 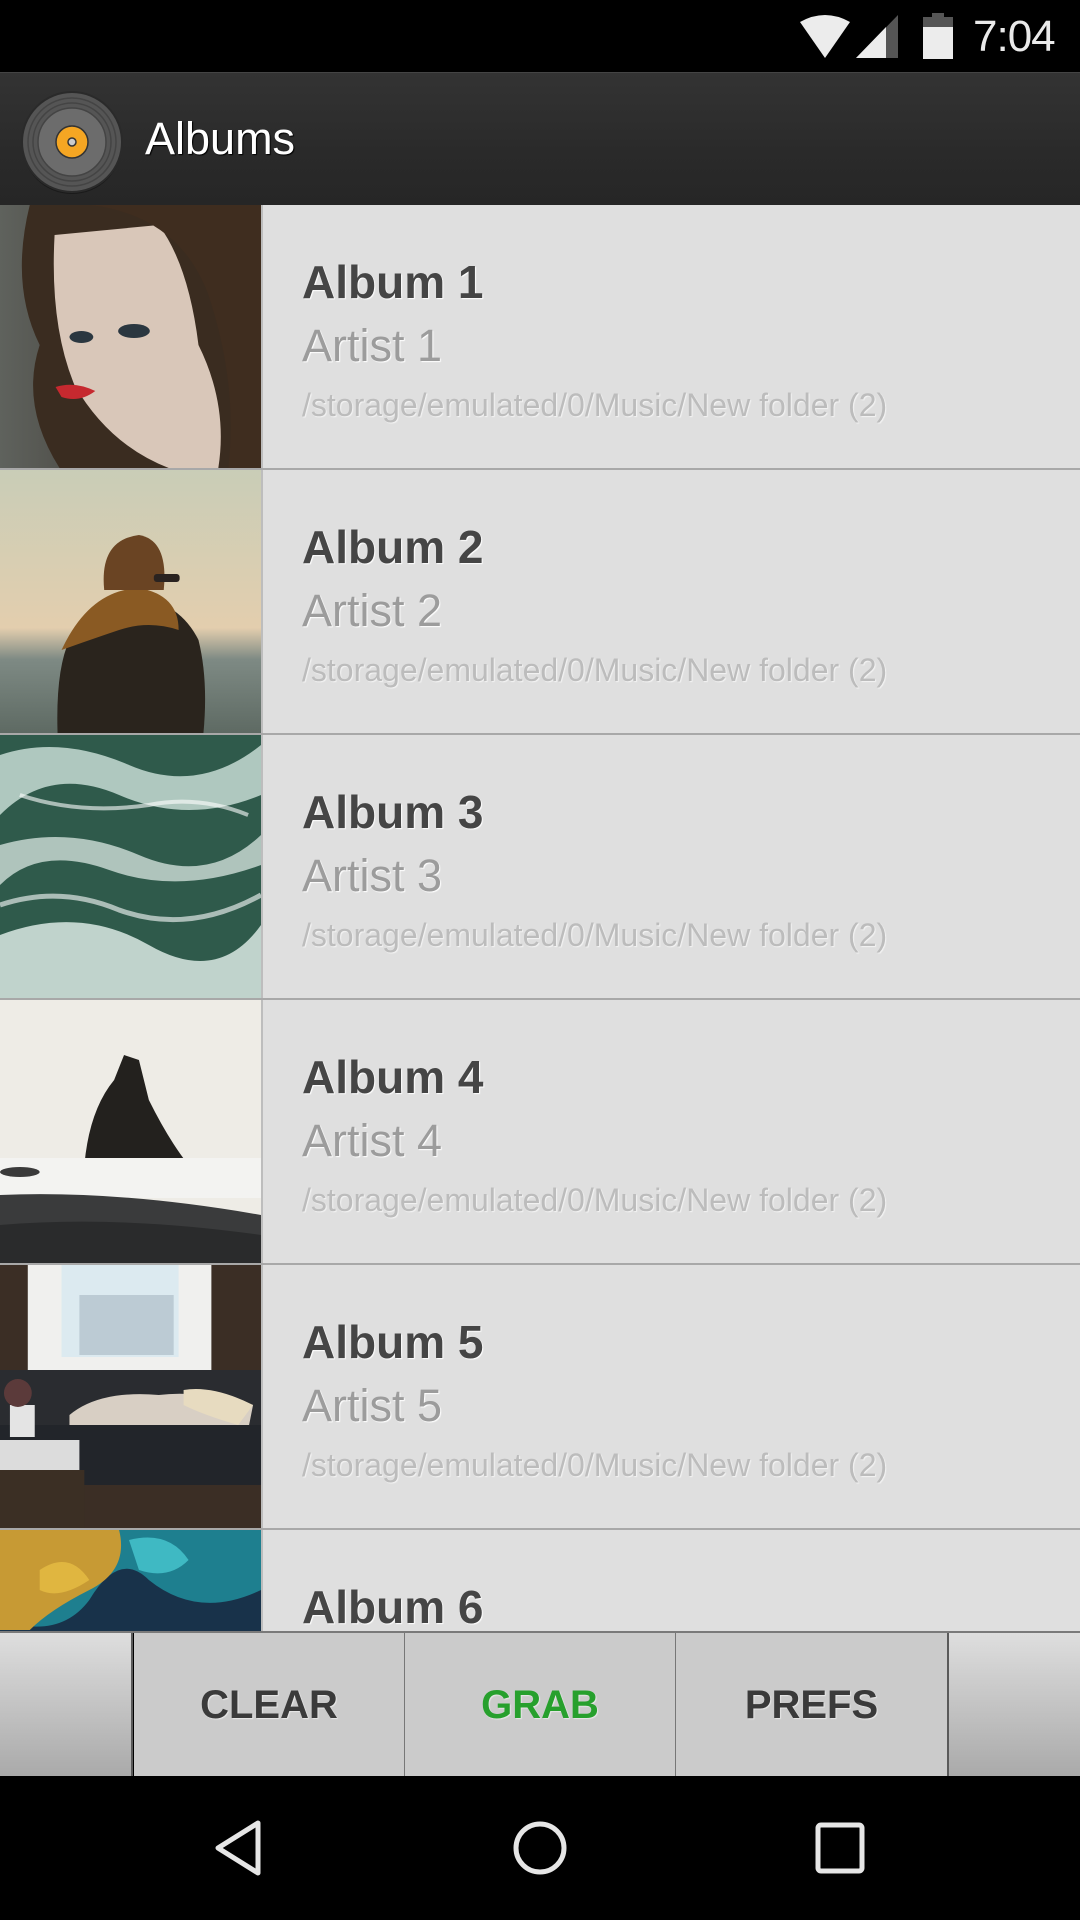 What do you see at coordinates (1013, 1705) in the screenshot?
I see `action-bar-spacer-right` at bounding box center [1013, 1705].